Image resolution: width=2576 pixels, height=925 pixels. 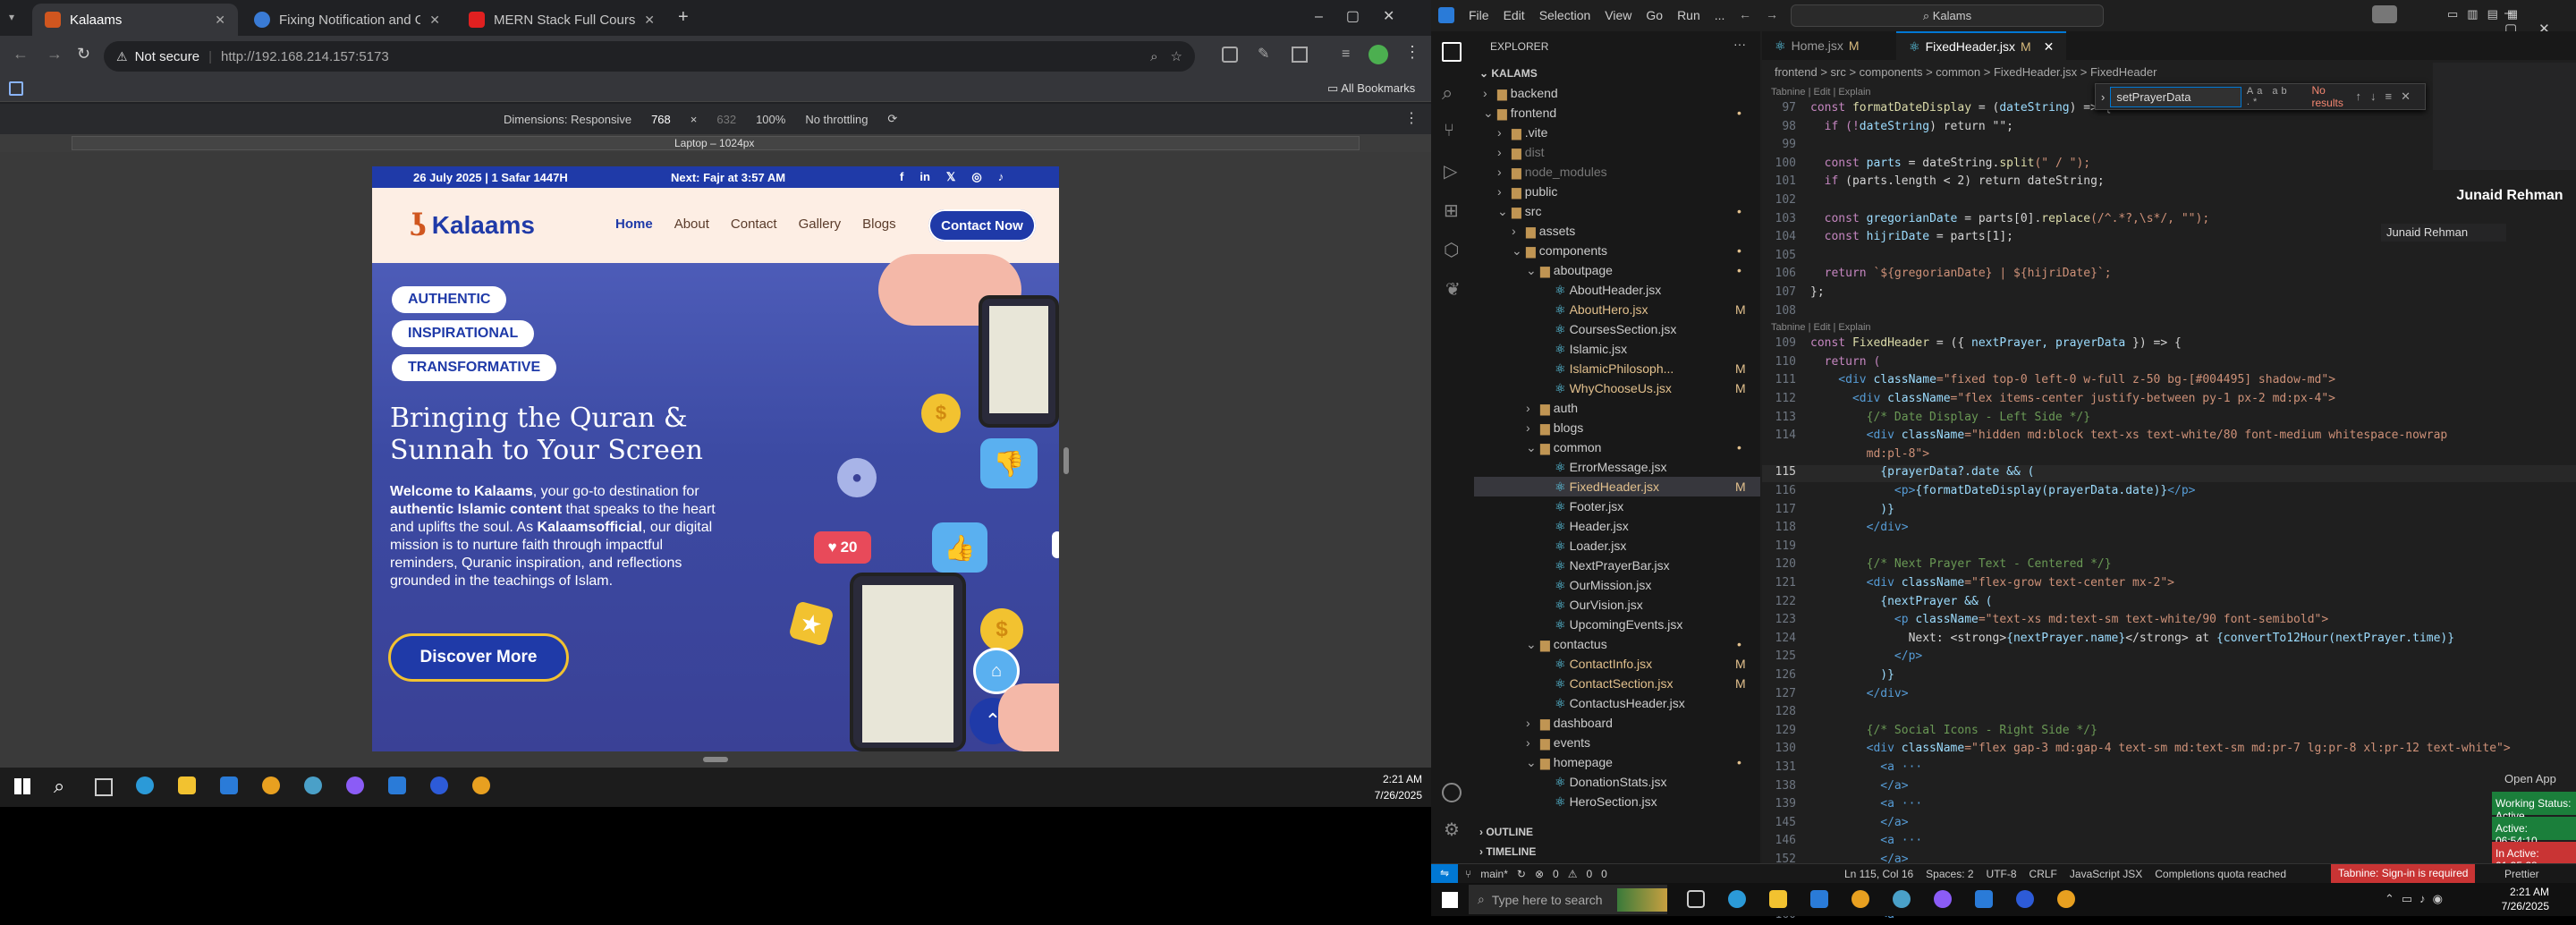 I want to click on tree-folder: ⌄ ▆ aboutpage •, so click(x=1617, y=270).